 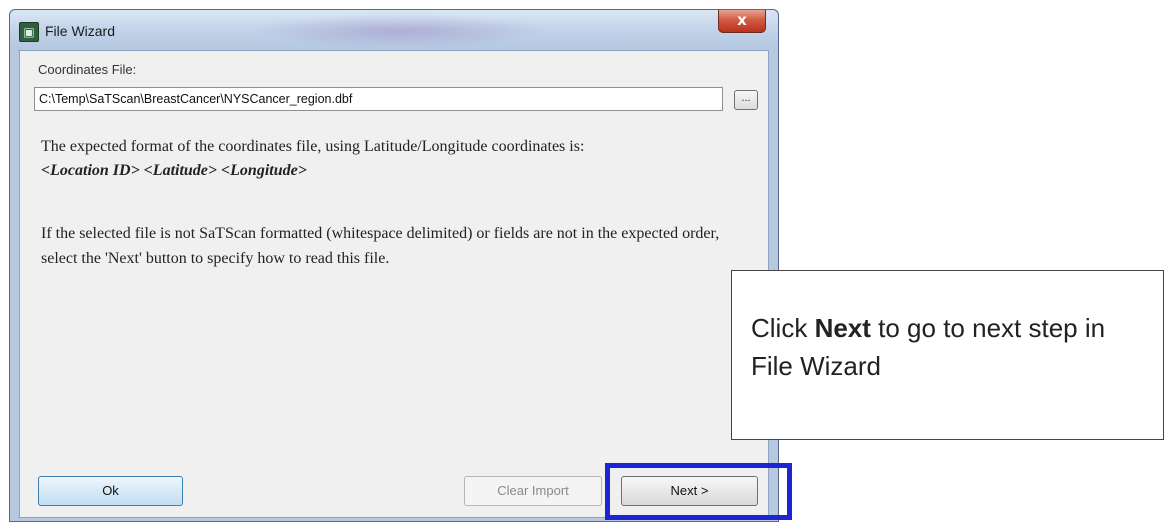 I want to click on title-bar: ▣ File Wizard x, so click(x=394, y=30).